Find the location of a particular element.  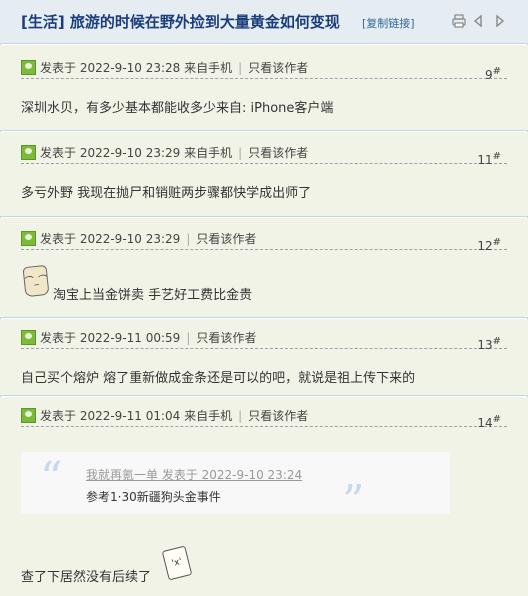

quote-close-icon: ” is located at coordinates (353, 501).